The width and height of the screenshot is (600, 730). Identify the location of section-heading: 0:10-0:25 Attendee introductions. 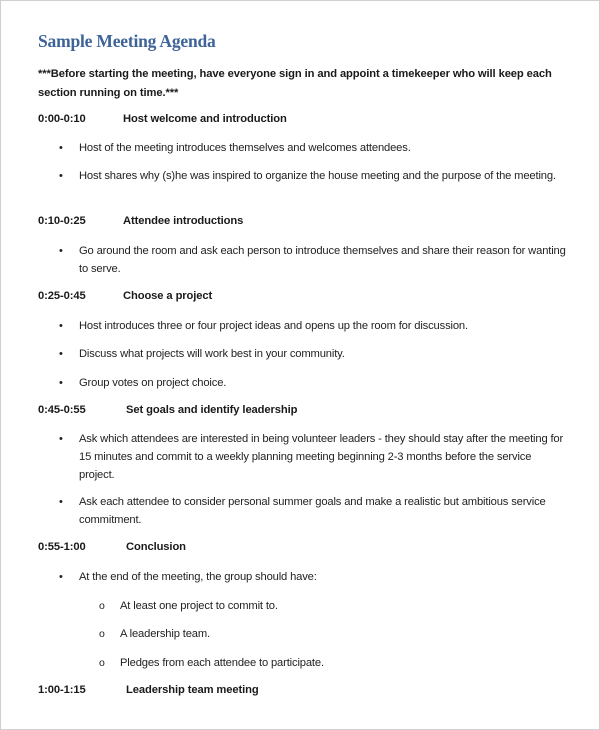
(140, 221).